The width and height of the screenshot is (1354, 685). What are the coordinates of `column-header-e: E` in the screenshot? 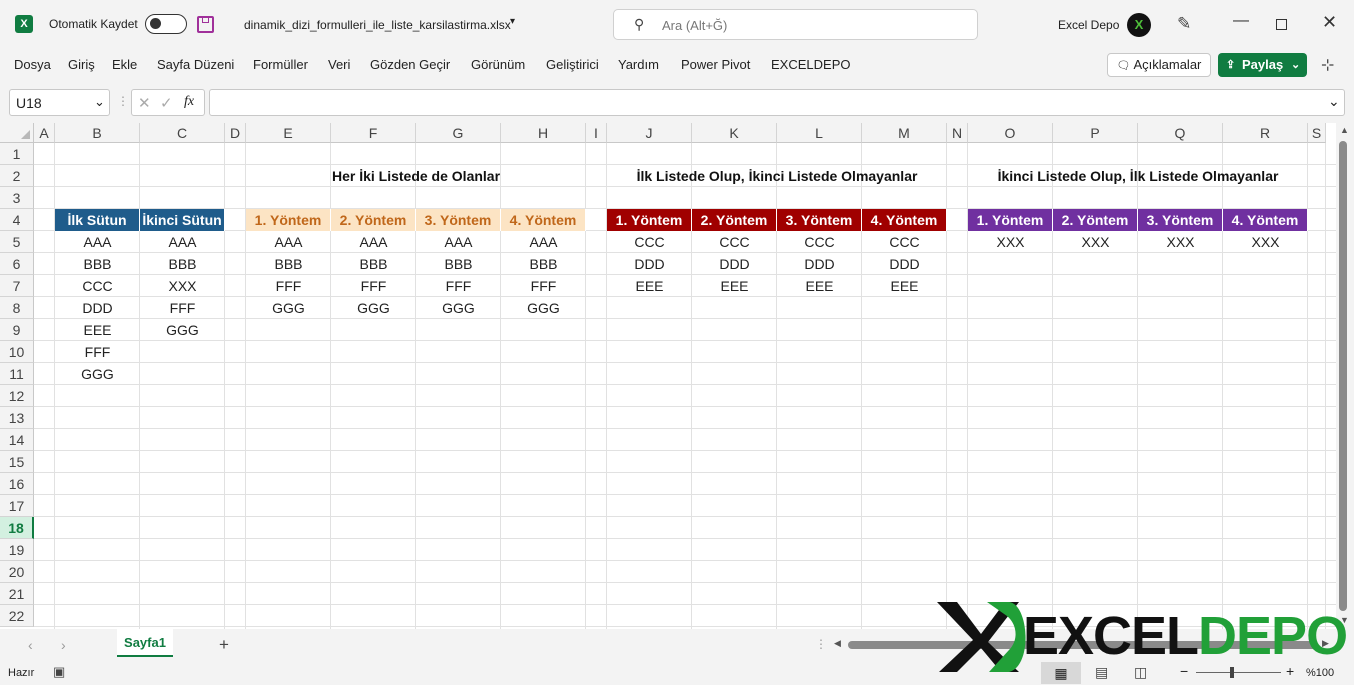 It's located at (288, 133).